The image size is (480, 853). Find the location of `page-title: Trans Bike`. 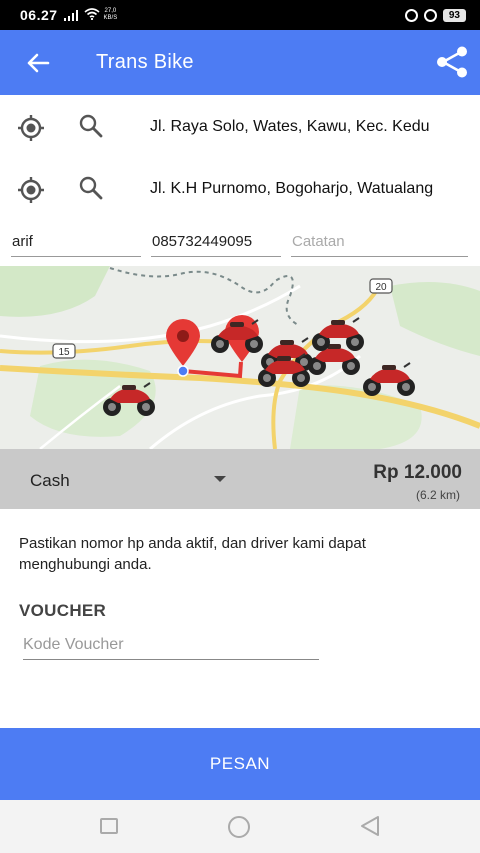

page-title: Trans Bike is located at coordinates (145, 62).